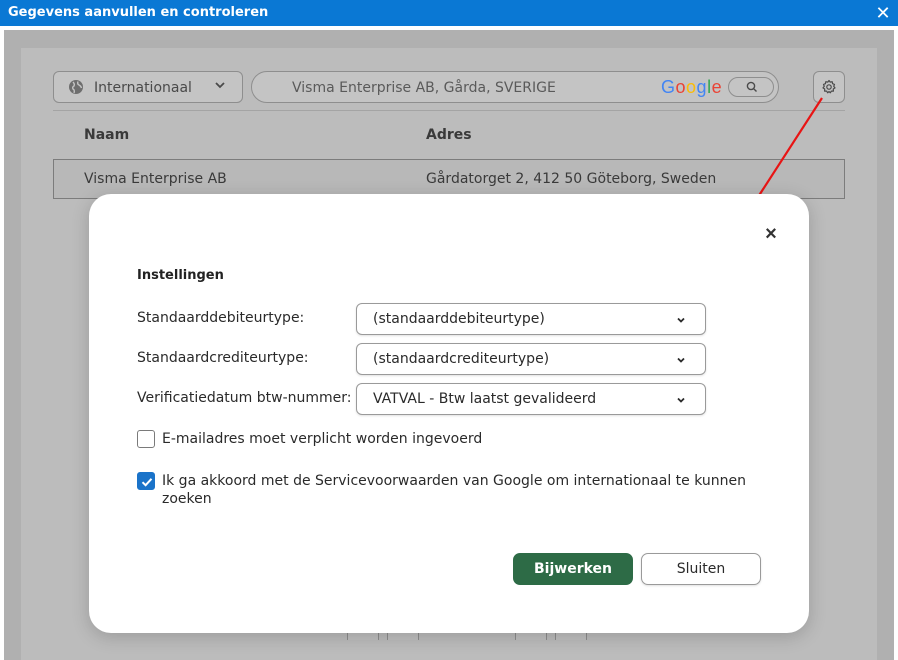  I want to click on dialog-close-icon: ×, so click(771, 234).